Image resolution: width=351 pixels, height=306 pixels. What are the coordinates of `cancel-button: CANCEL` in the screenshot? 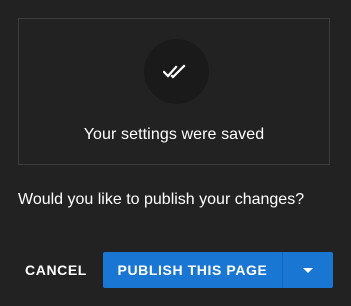 It's located at (56, 270).